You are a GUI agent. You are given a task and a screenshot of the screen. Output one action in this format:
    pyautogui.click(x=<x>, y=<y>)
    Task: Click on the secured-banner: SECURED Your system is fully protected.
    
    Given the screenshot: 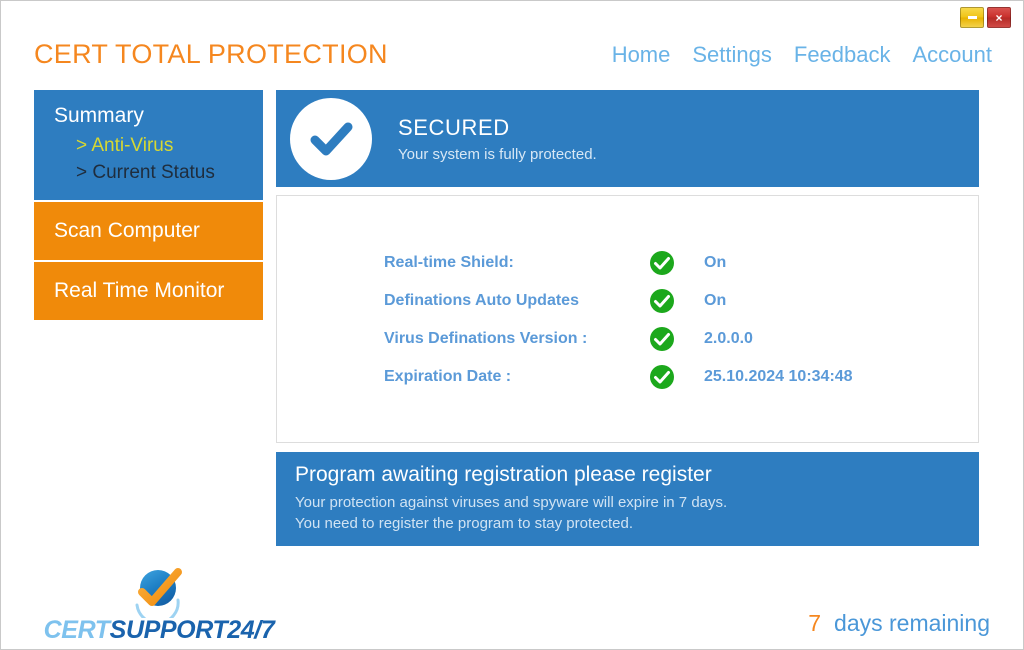 What is the action you would take?
    pyautogui.click(x=627, y=138)
    